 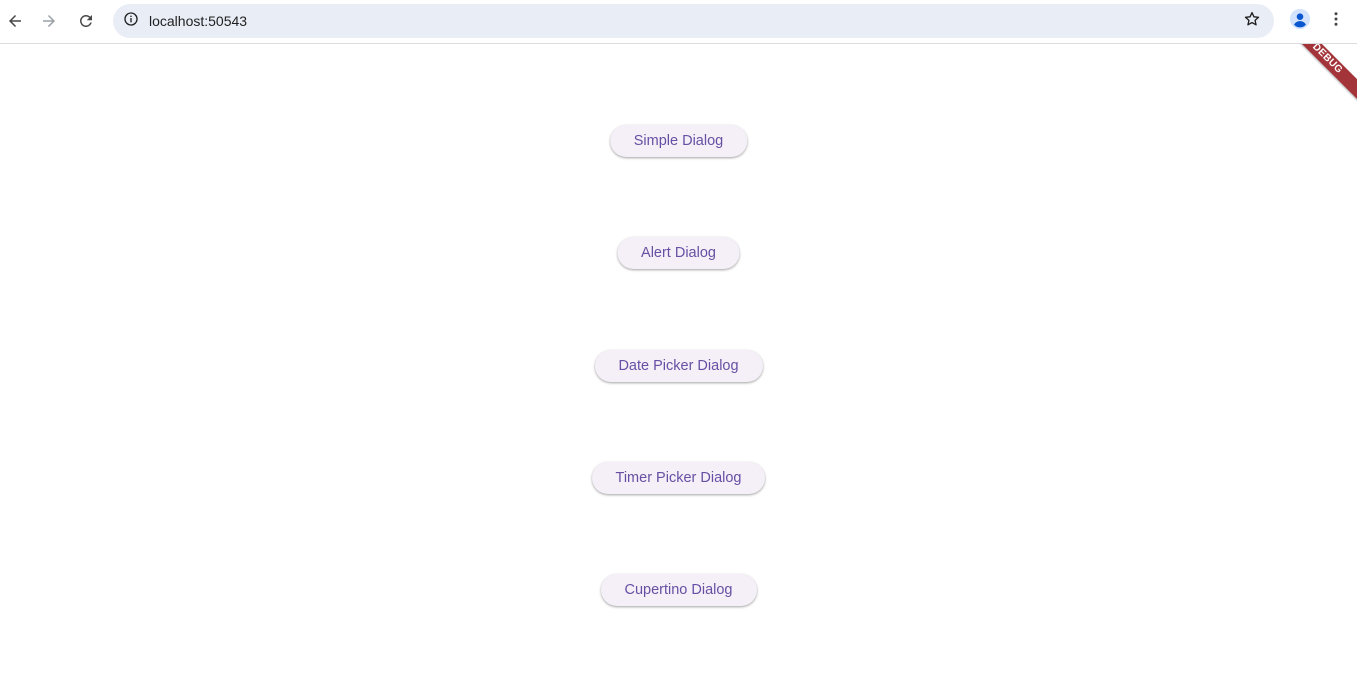 What do you see at coordinates (1319, 74) in the screenshot?
I see `debug-banner: DEBUG` at bounding box center [1319, 74].